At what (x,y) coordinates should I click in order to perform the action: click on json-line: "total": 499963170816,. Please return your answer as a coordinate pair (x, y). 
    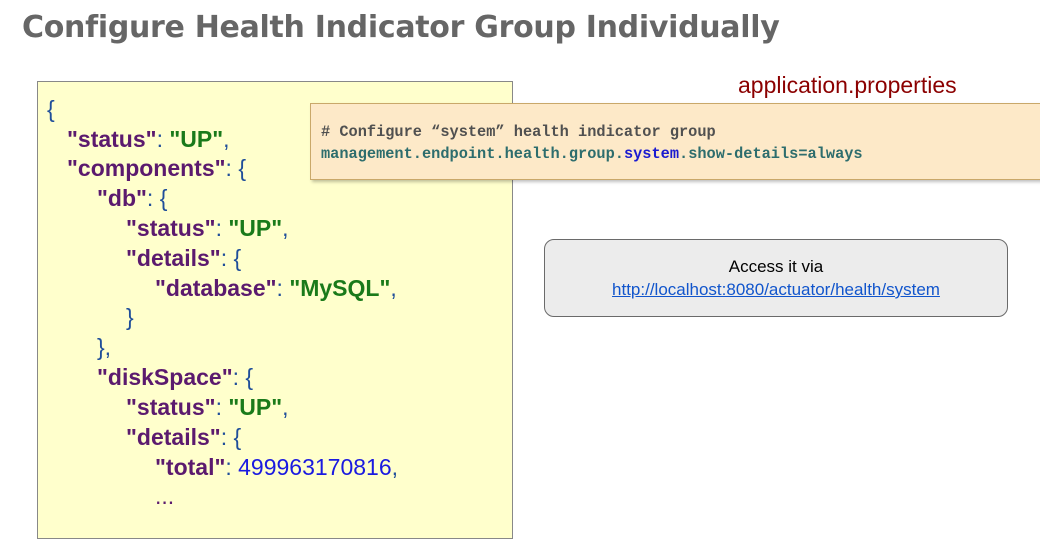
    Looking at the image, I should click on (277, 467).